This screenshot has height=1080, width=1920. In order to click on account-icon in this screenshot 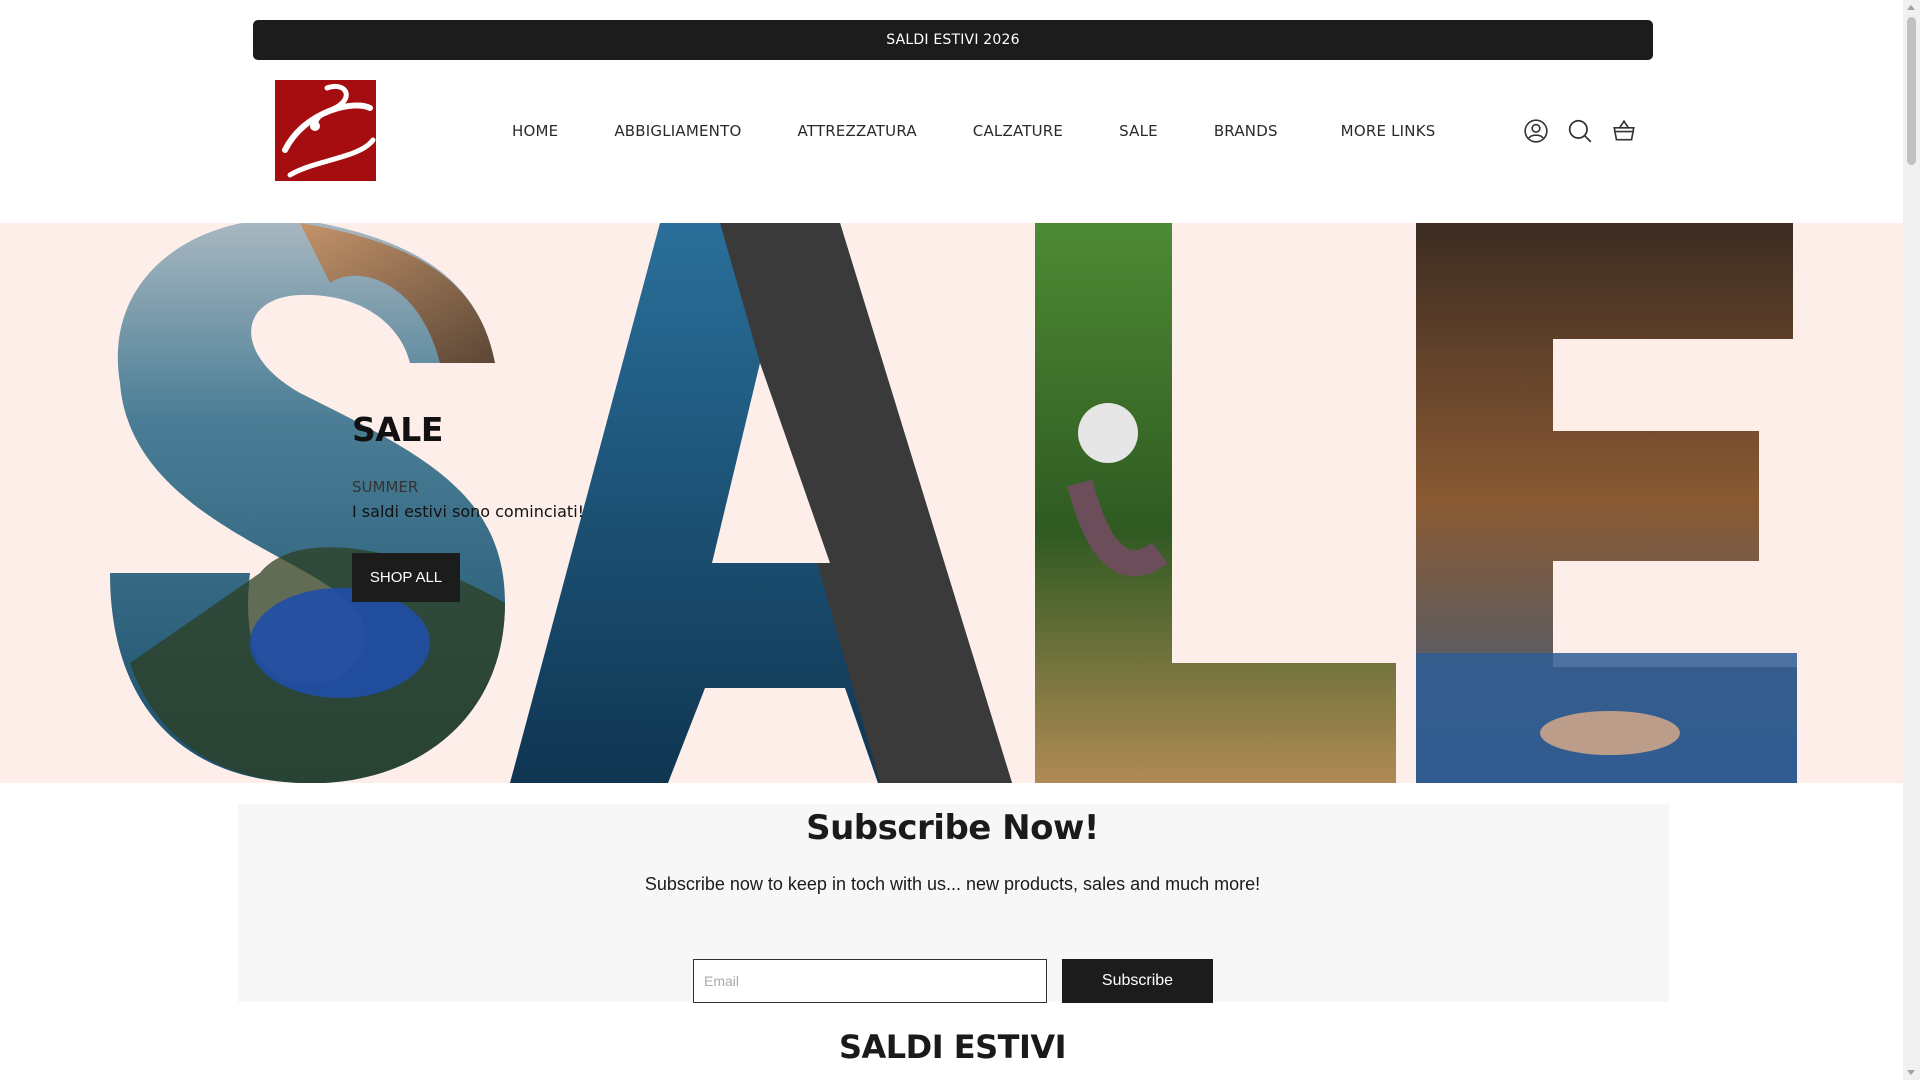, I will do `click(1536, 131)`.